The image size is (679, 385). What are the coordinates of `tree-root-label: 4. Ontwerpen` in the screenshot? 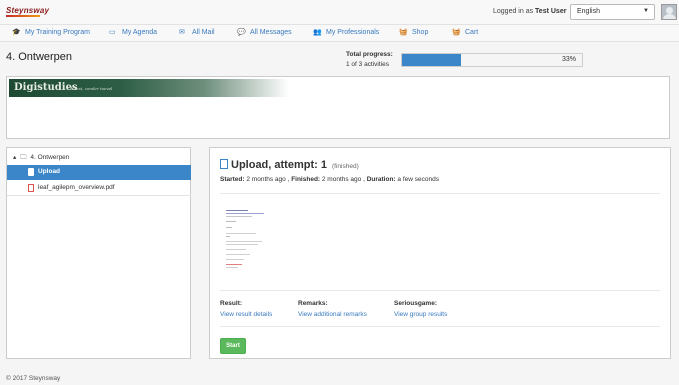 It's located at (50, 157).